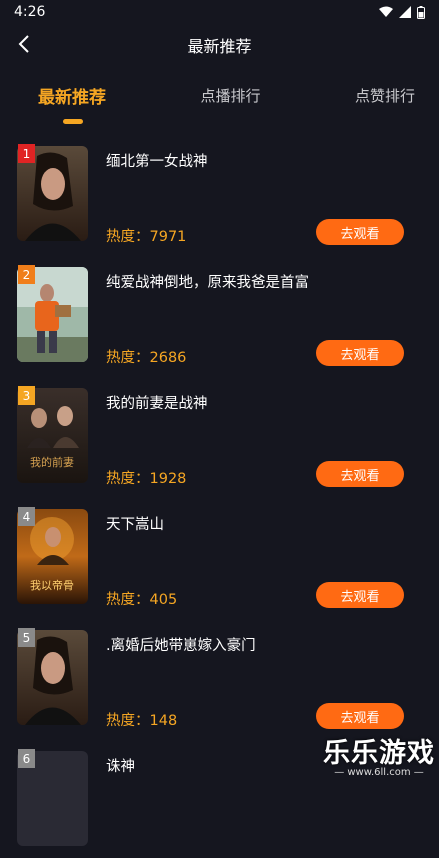 The height and width of the screenshot is (858, 439). I want to click on item-title: 纯爱战神倒地，原来我爸是首富, so click(207, 281).